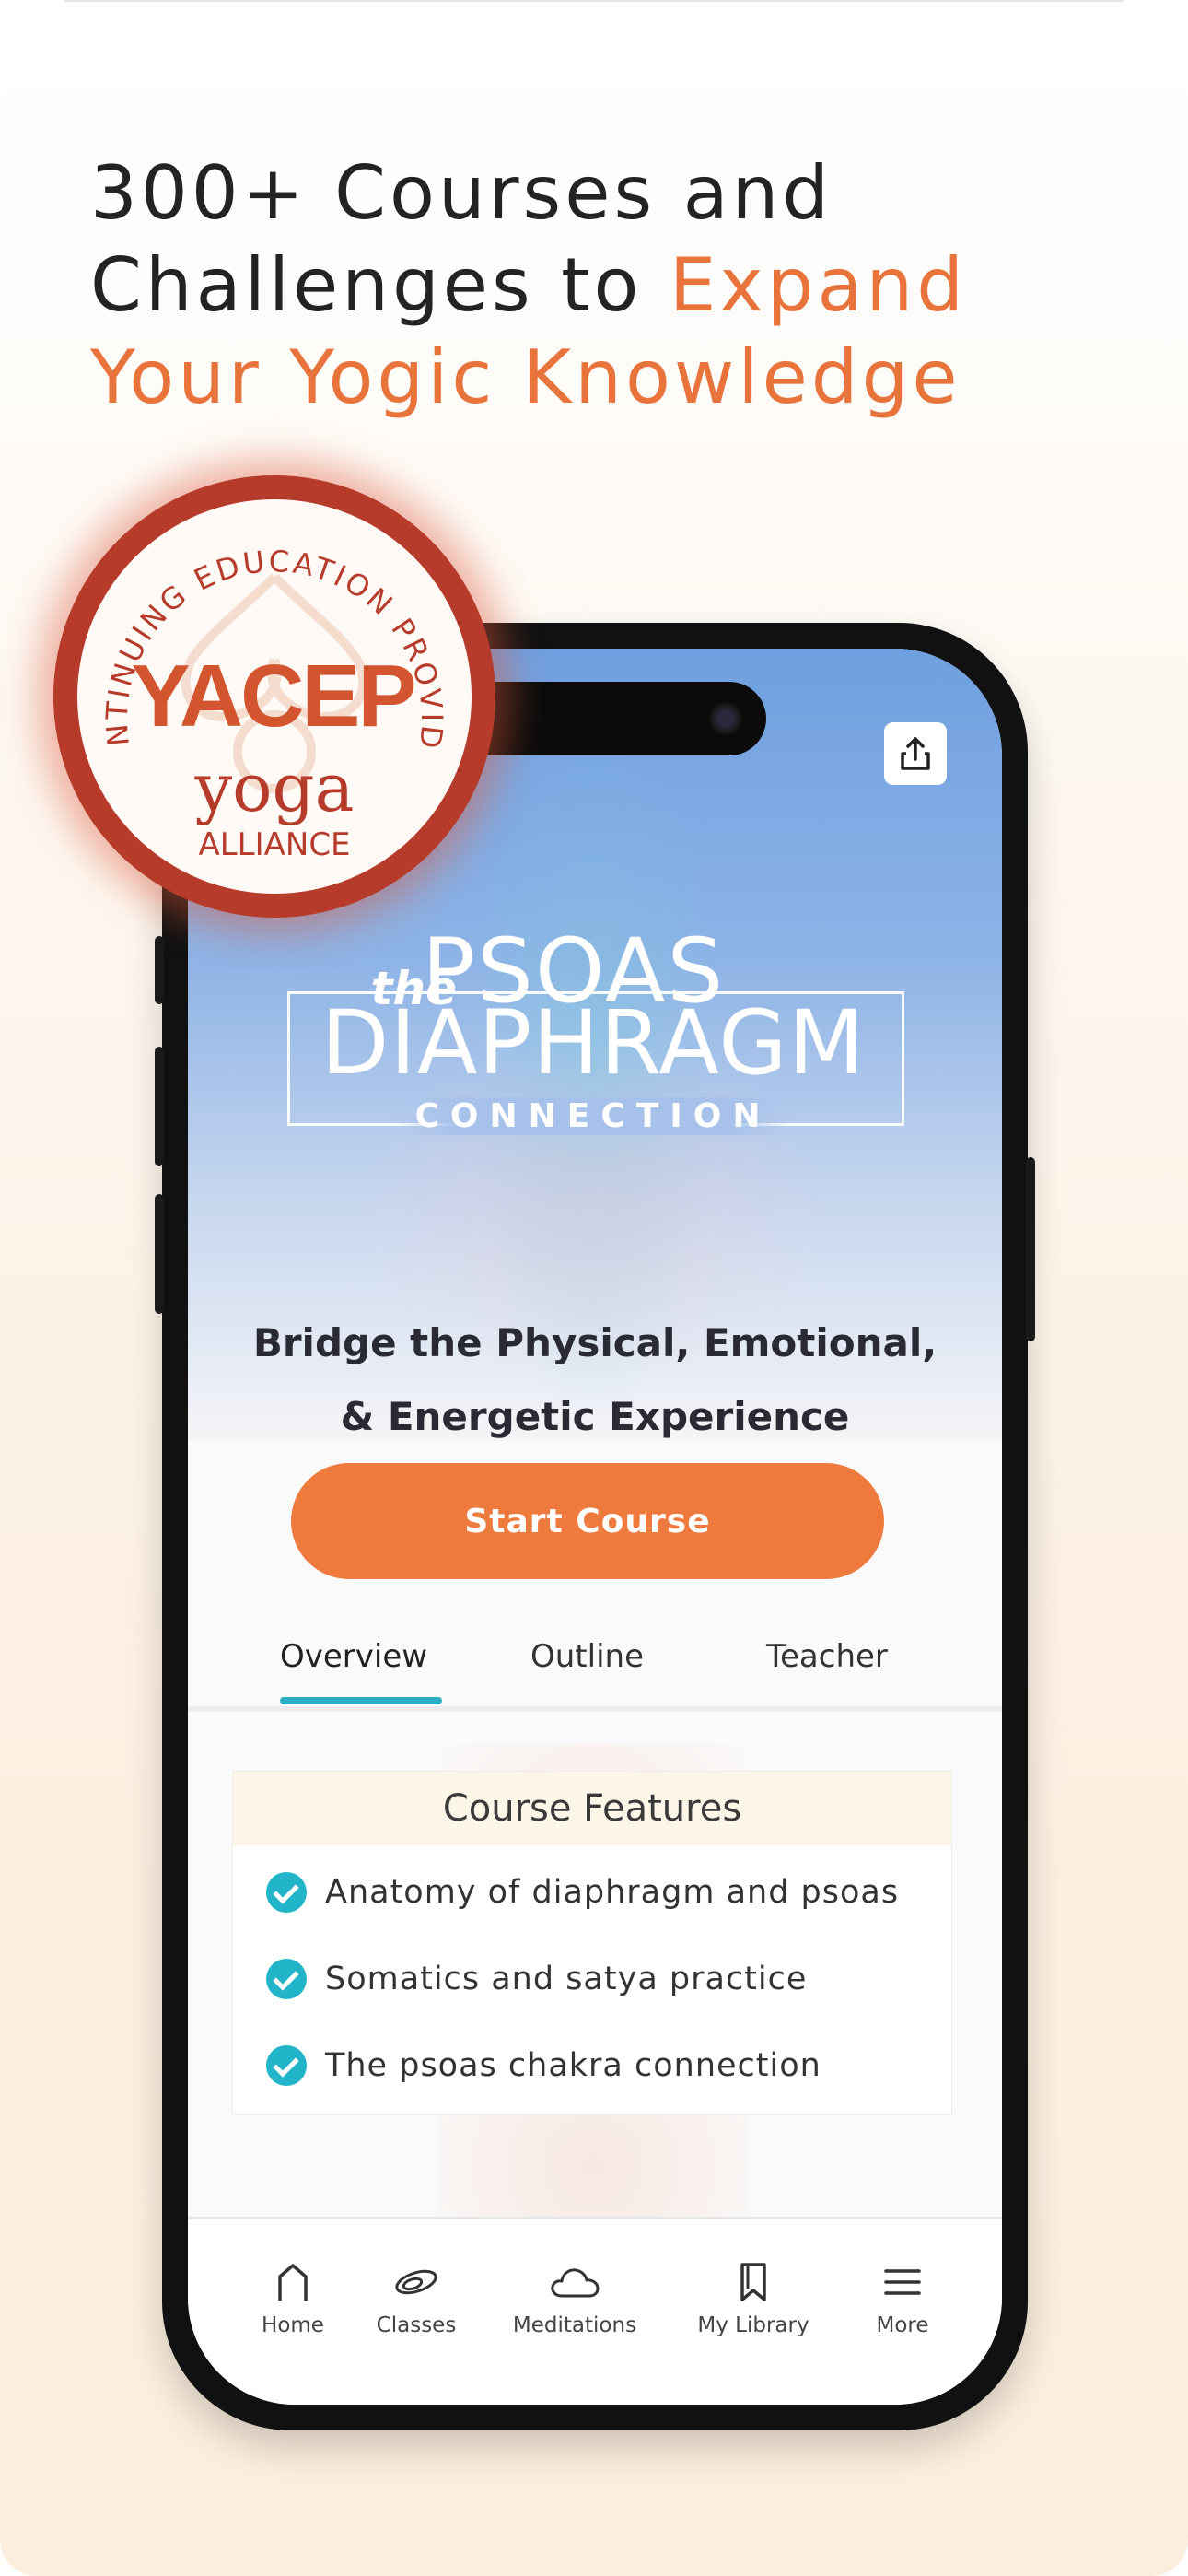  What do you see at coordinates (416, 2296) in the screenshot?
I see `nav-classes: Classes` at bounding box center [416, 2296].